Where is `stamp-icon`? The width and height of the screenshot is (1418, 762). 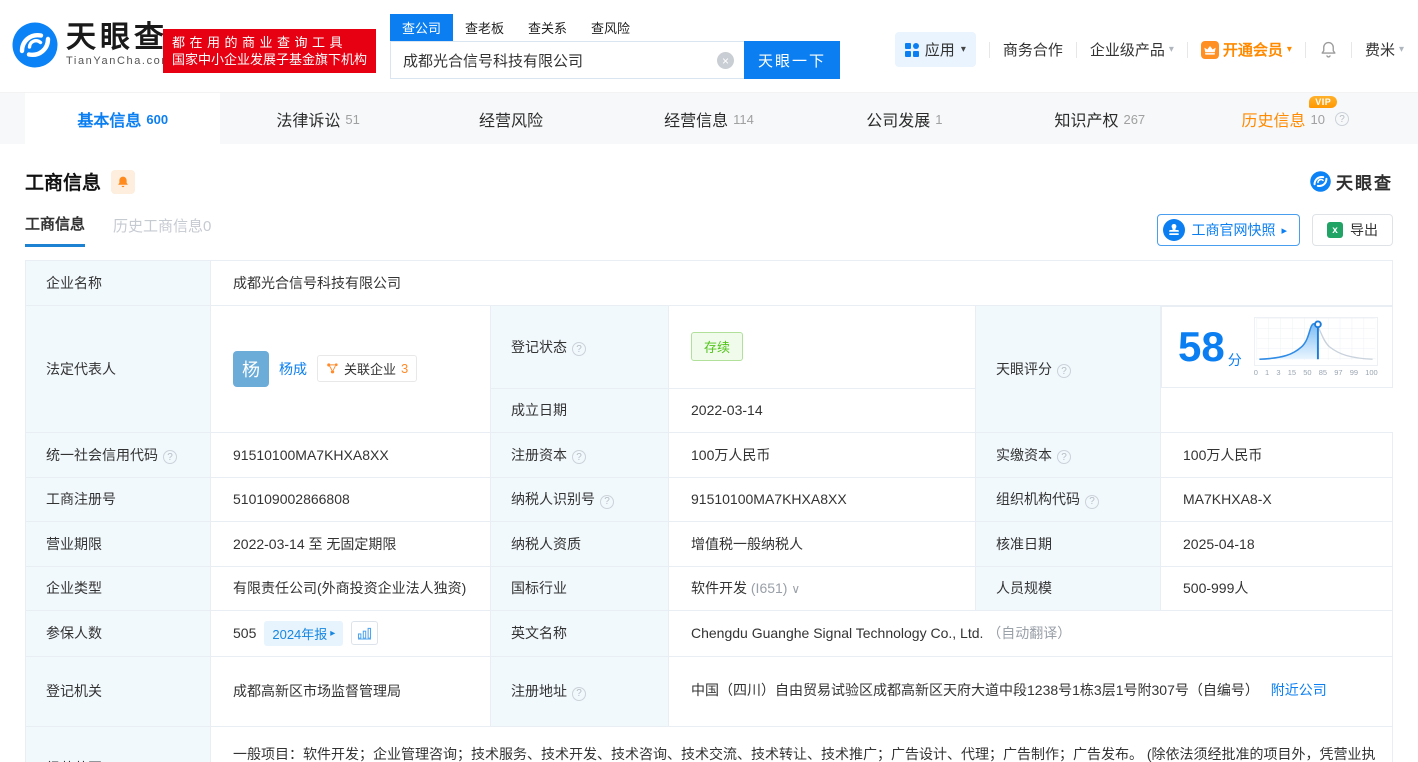 stamp-icon is located at coordinates (1174, 230).